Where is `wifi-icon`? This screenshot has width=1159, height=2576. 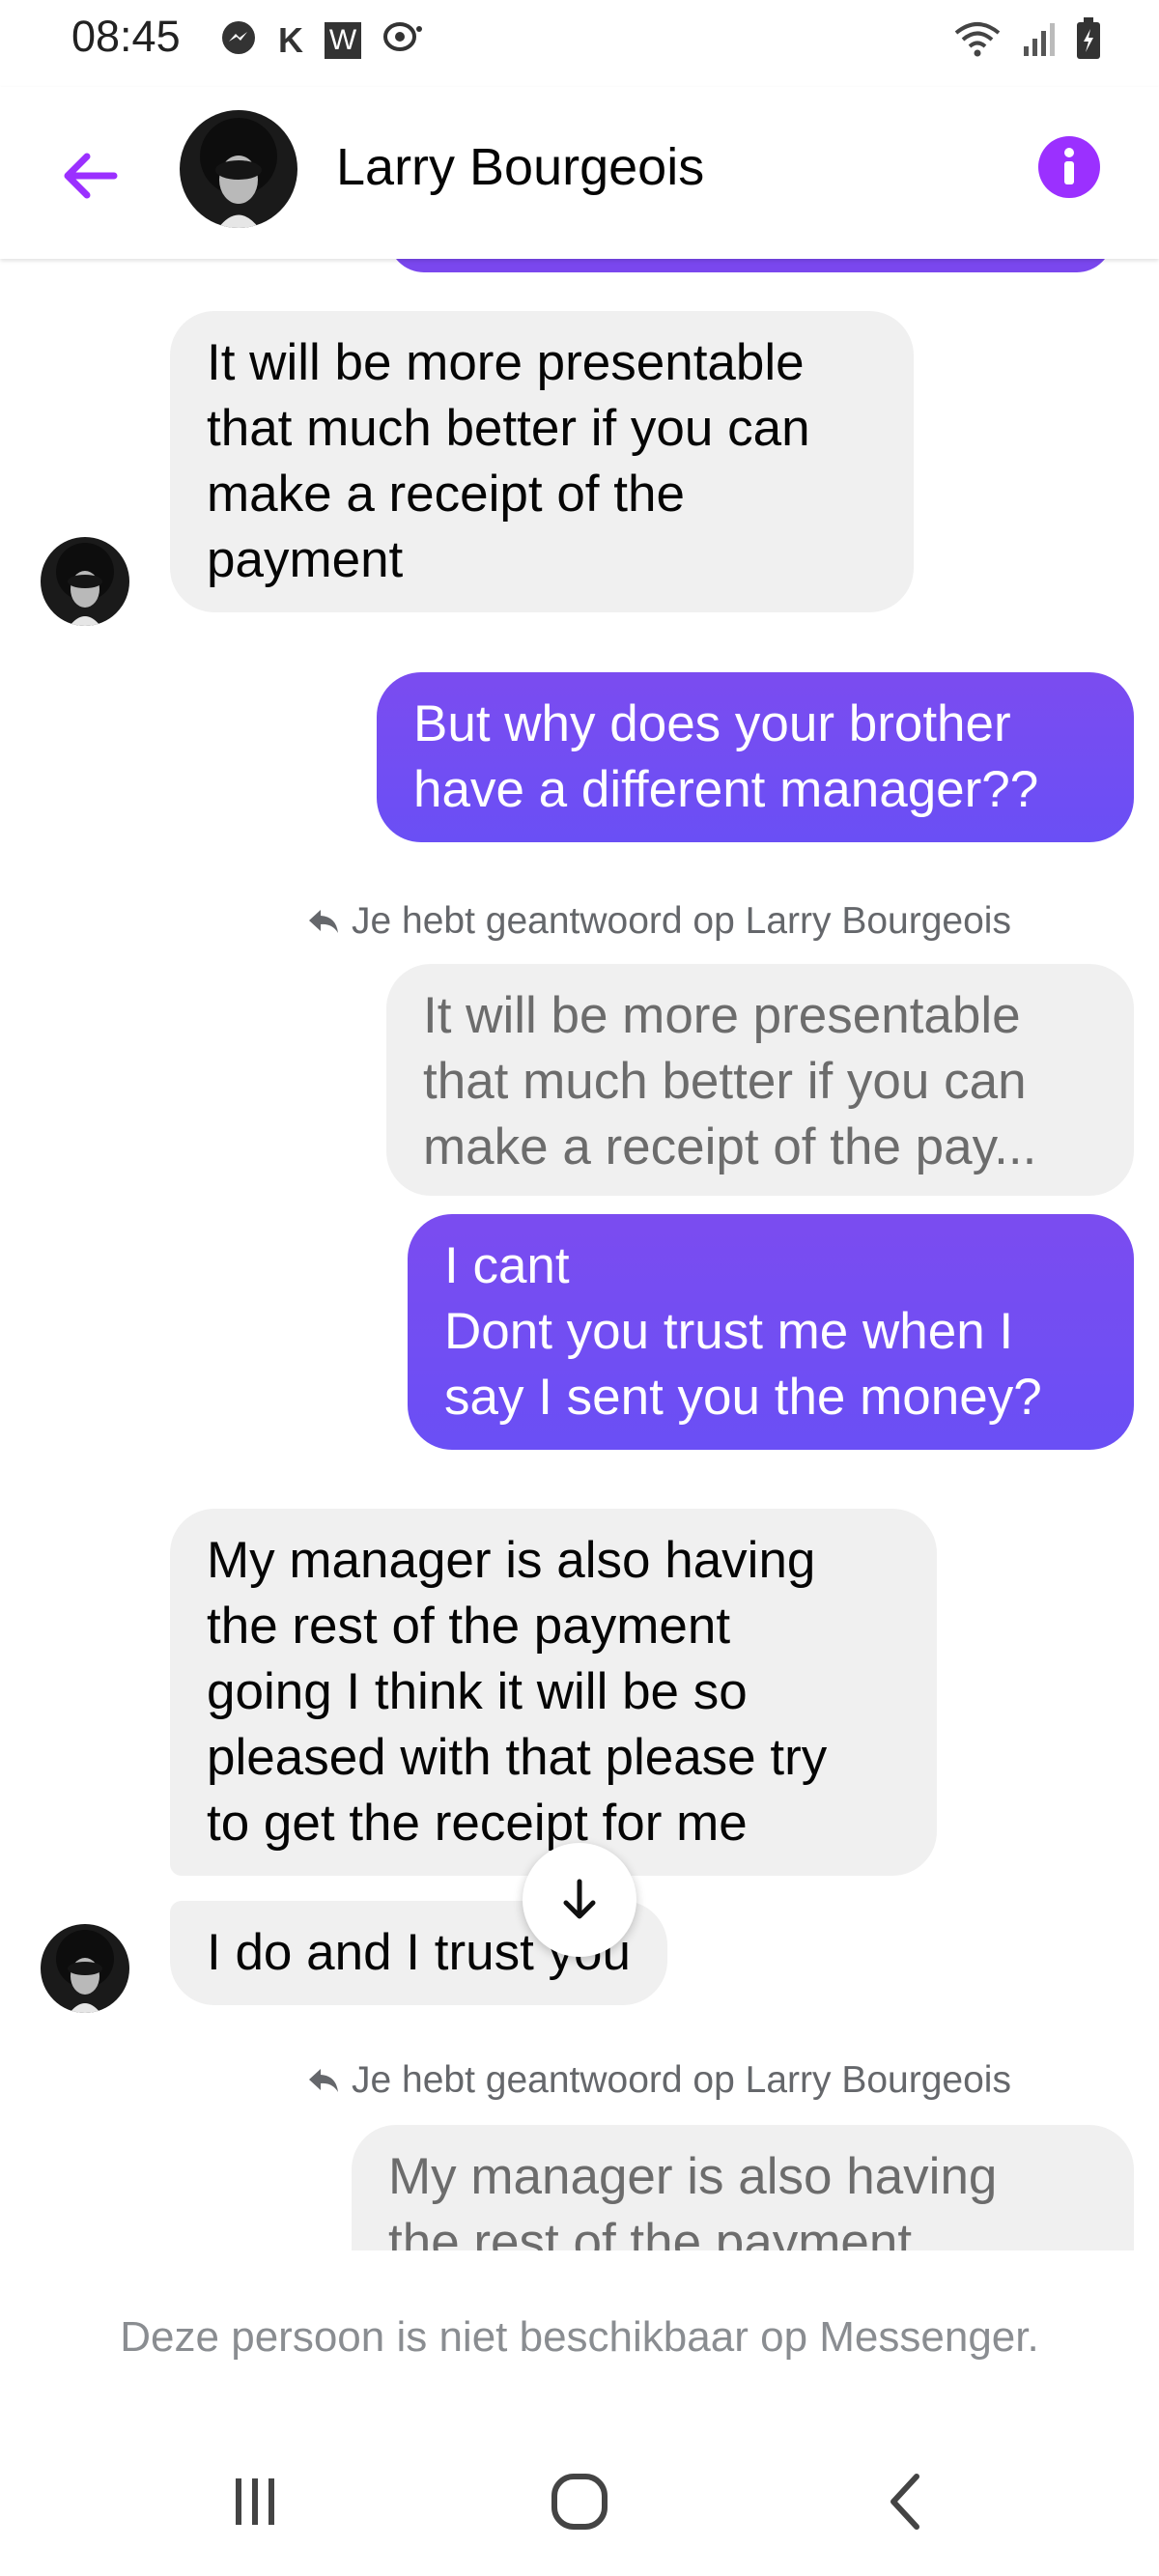 wifi-icon is located at coordinates (978, 41).